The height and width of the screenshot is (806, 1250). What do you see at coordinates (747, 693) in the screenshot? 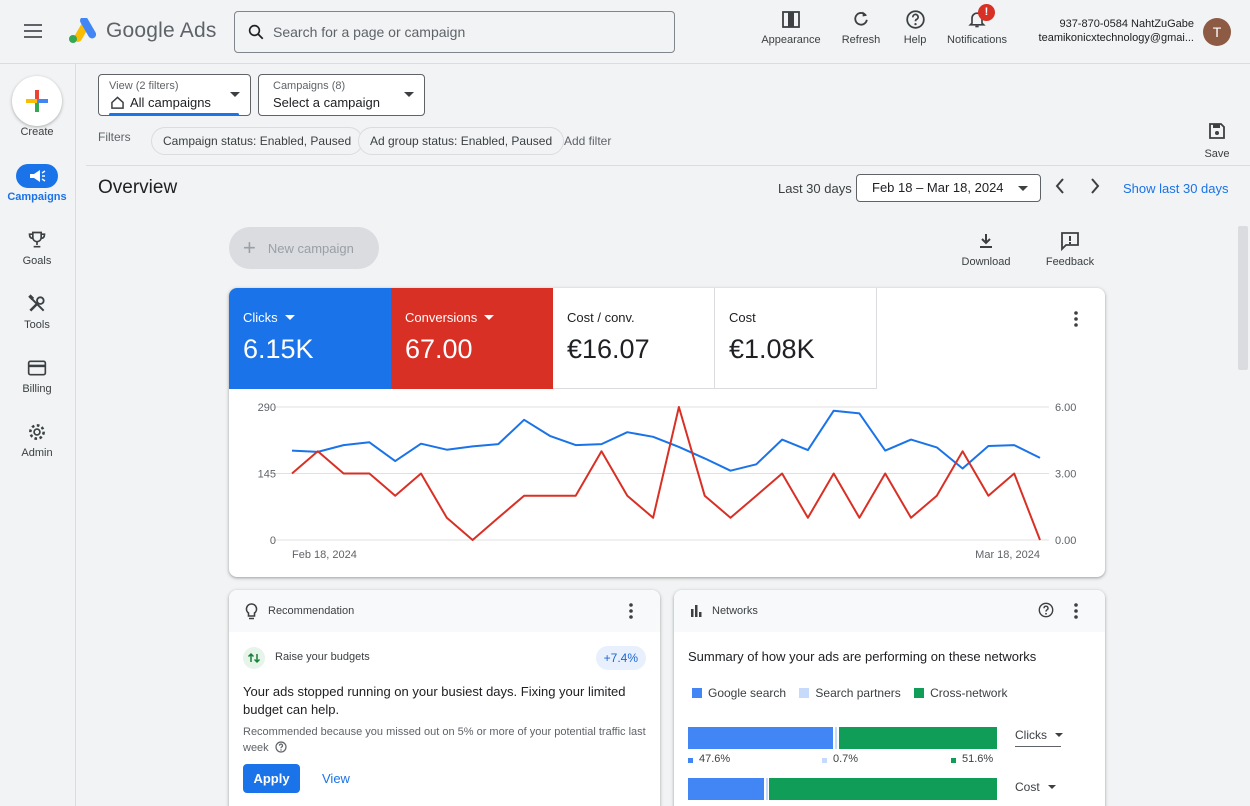
I see `legend-label: Google search` at bounding box center [747, 693].